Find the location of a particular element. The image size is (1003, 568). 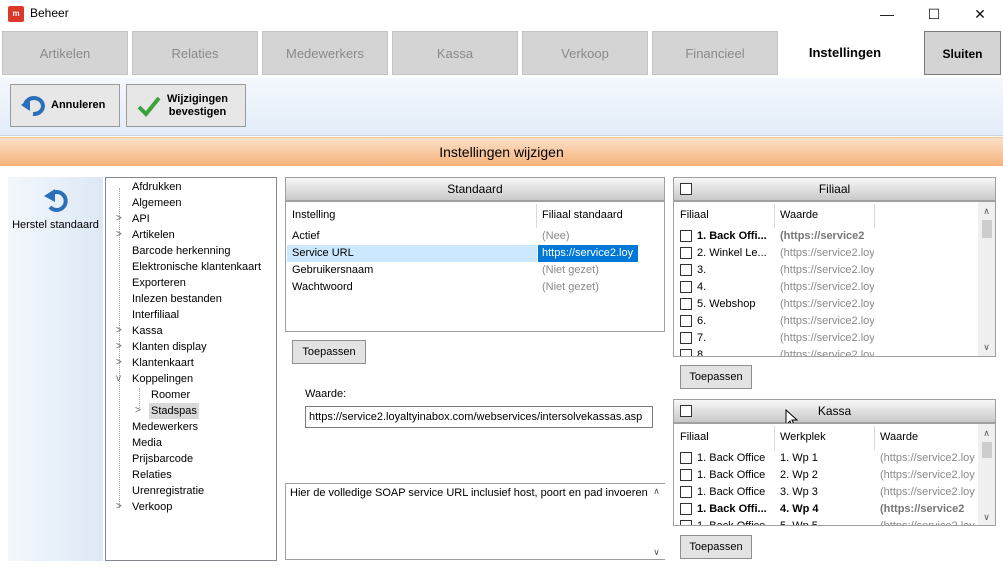

maximize-icon: ☐ is located at coordinates (934, 14).